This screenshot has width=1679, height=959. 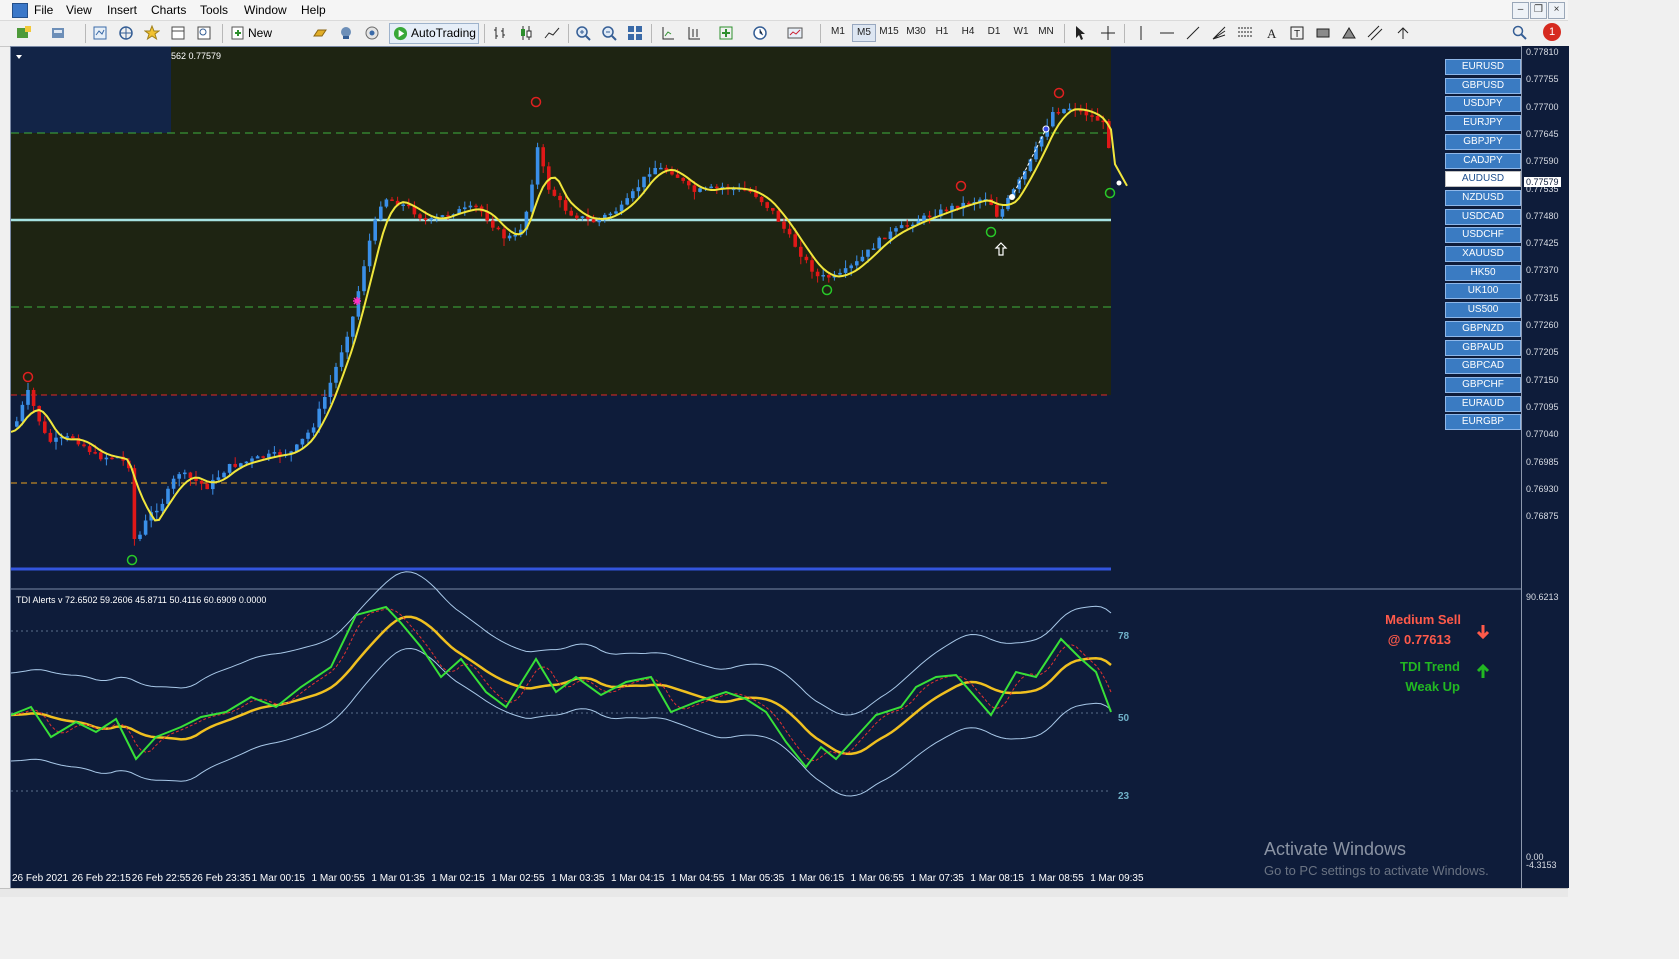 I want to click on horizontal-line-icon, so click(x=1167, y=33).